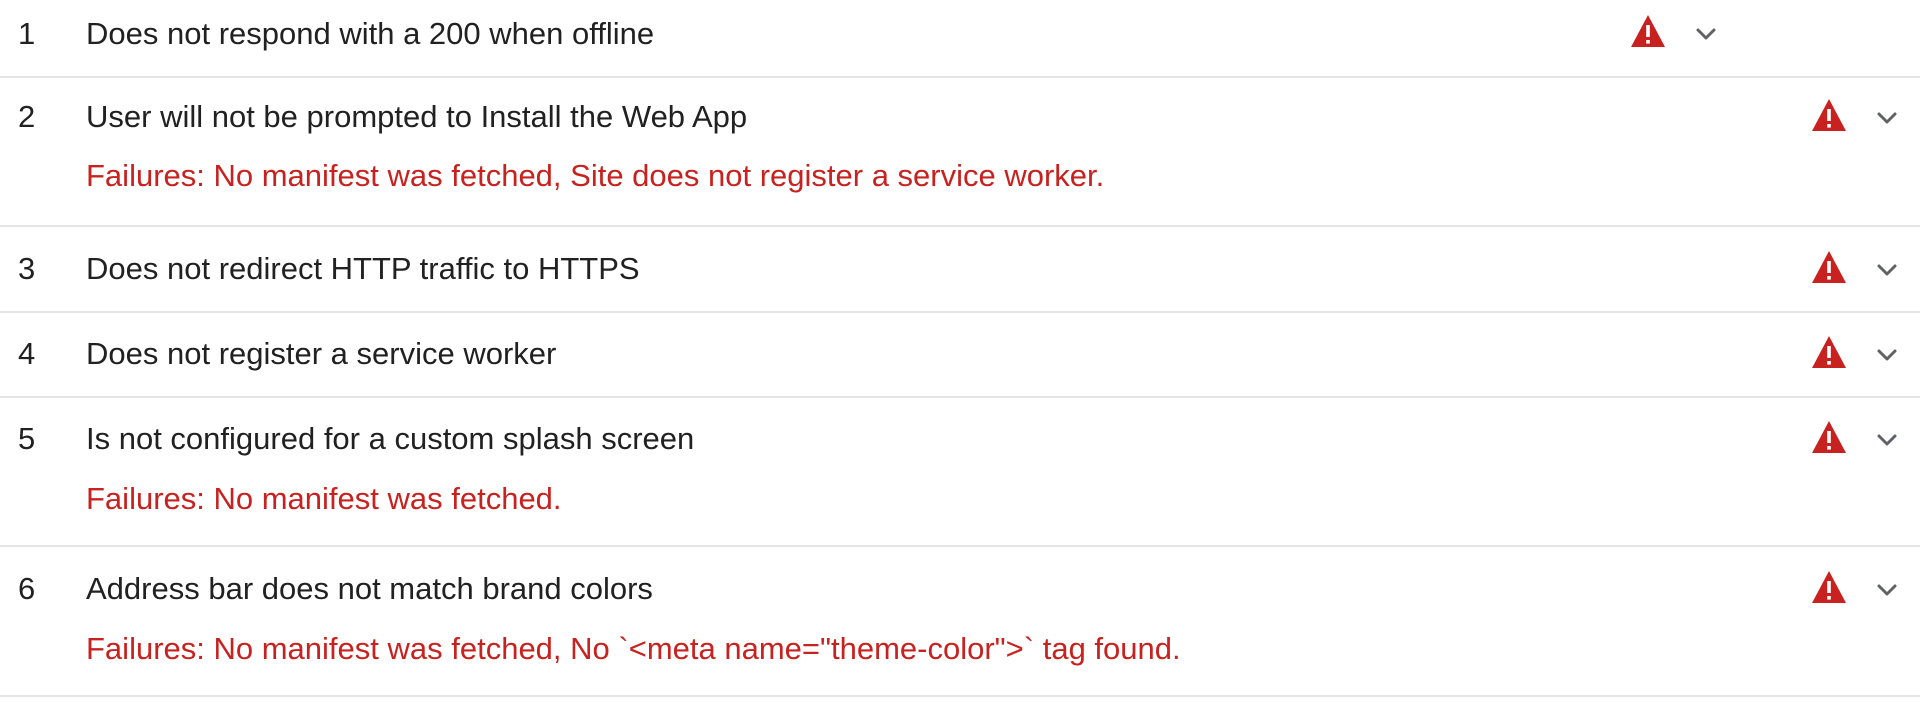  I want to click on audit-number: 4, so click(27, 353).